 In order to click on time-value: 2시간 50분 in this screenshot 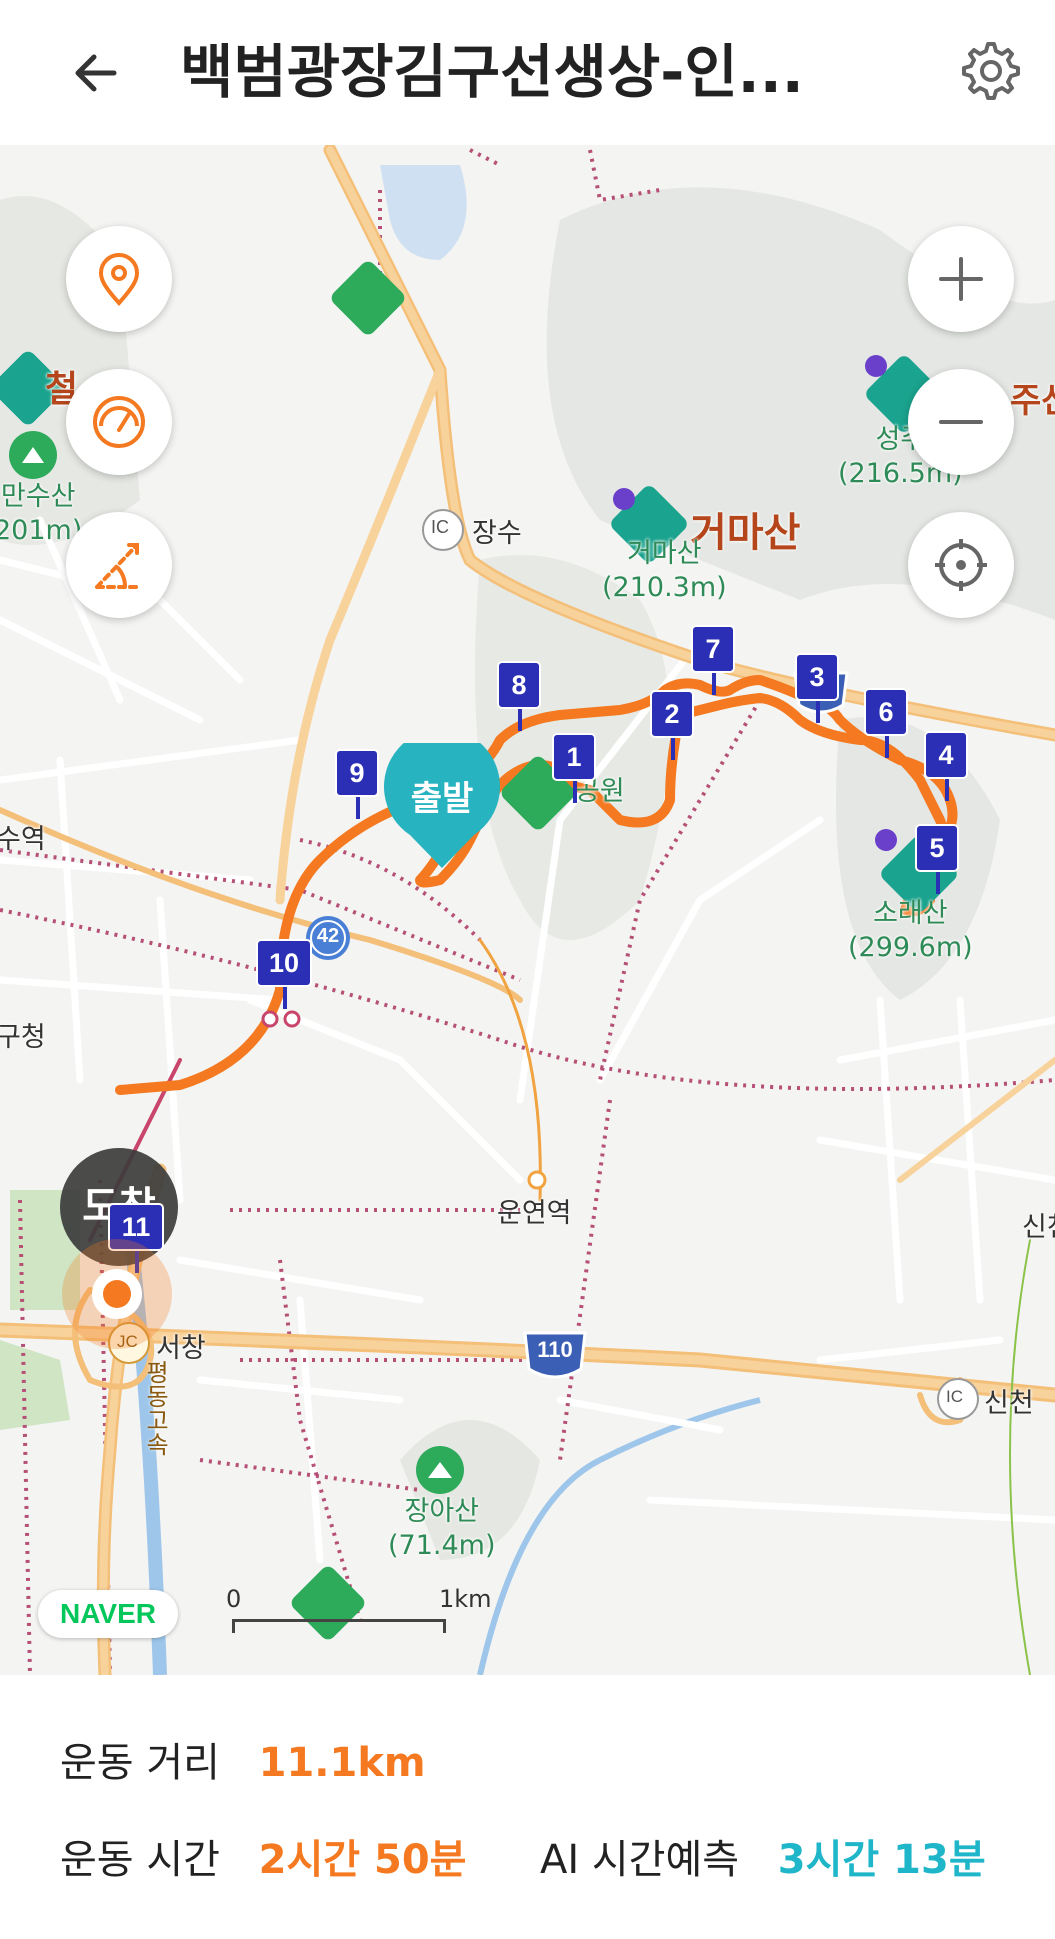, I will do `click(362, 1860)`.